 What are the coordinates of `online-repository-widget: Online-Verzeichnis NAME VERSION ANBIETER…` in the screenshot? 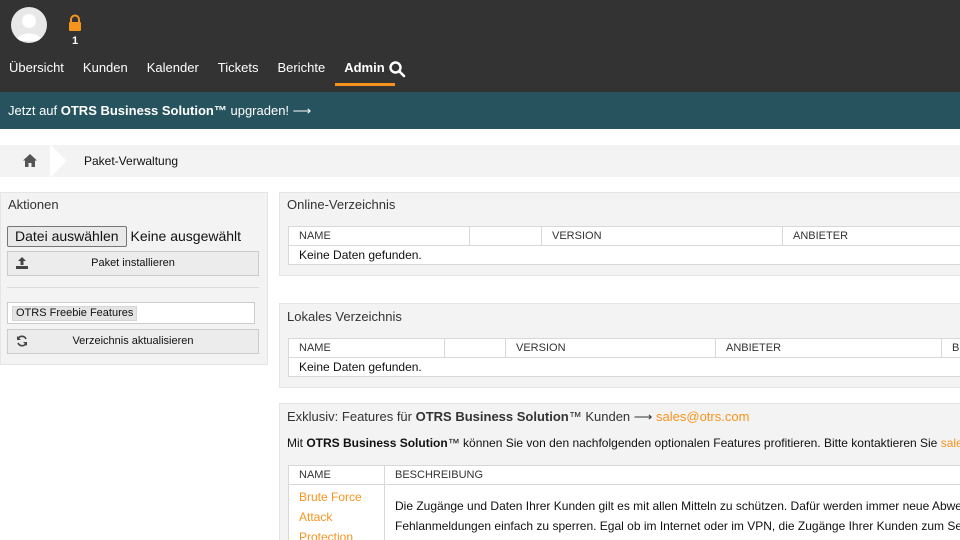 It's located at (619, 234).